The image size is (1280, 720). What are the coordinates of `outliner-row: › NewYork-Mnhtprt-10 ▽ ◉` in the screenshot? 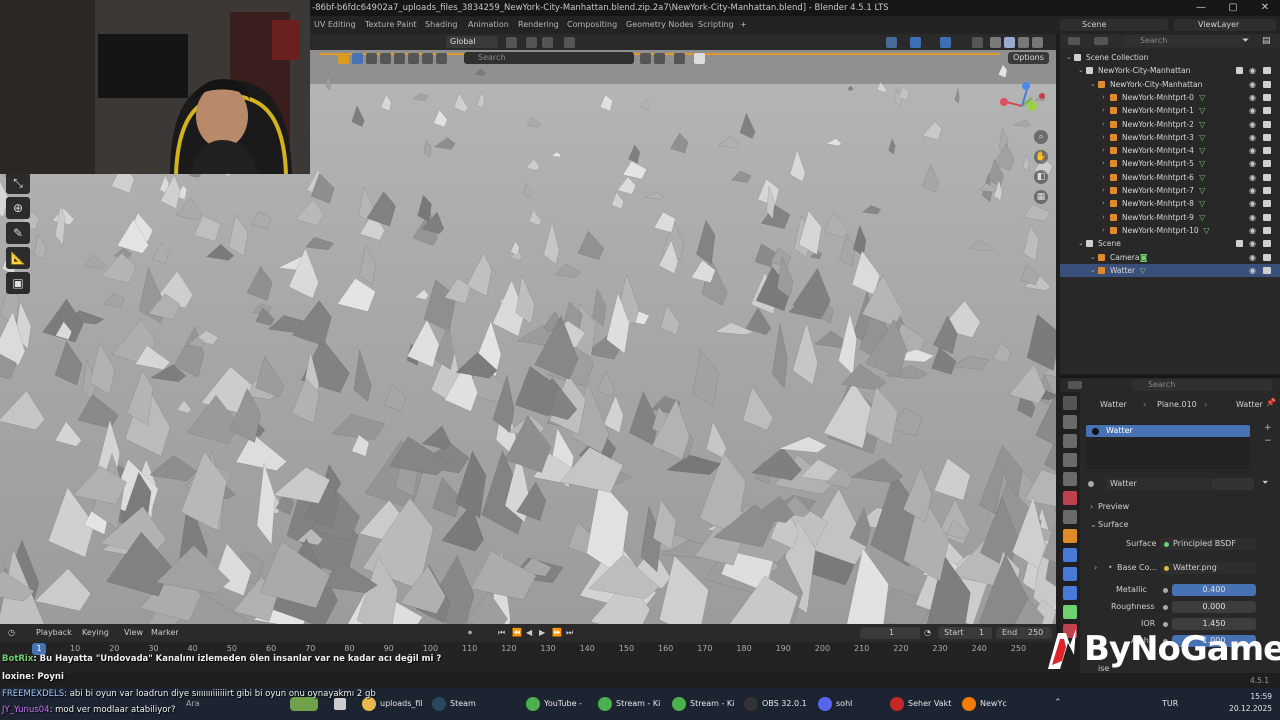 It's located at (1170, 230).